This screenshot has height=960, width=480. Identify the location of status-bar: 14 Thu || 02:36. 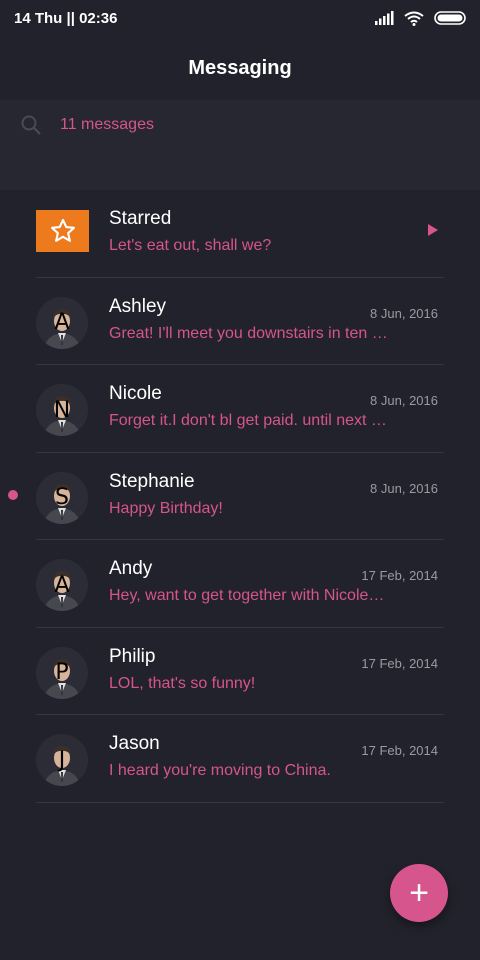
(240, 18).